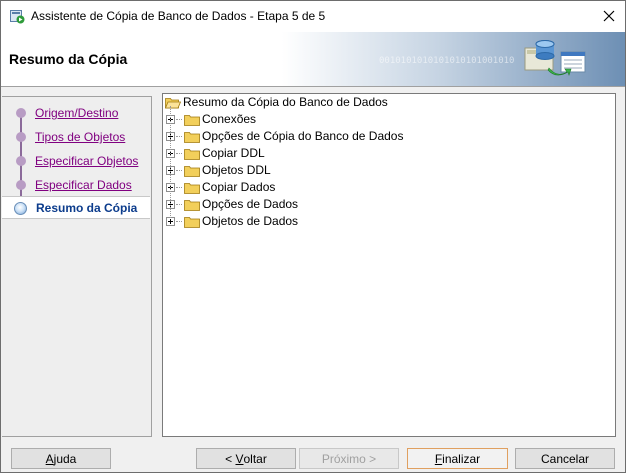 The height and width of the screenshot is (473, 626). Describe the element at coordinates (68, 59) in the screenshot. I see `page-title: Resumo da Cópia` at that location.